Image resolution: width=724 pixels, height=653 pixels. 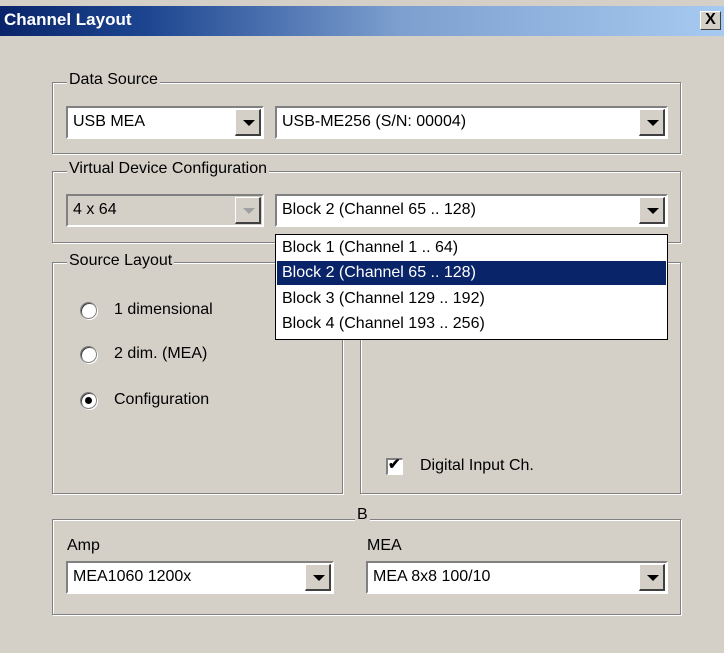 I want to click on digital-input-checkbox: ✔, so click(x=394, y=465).